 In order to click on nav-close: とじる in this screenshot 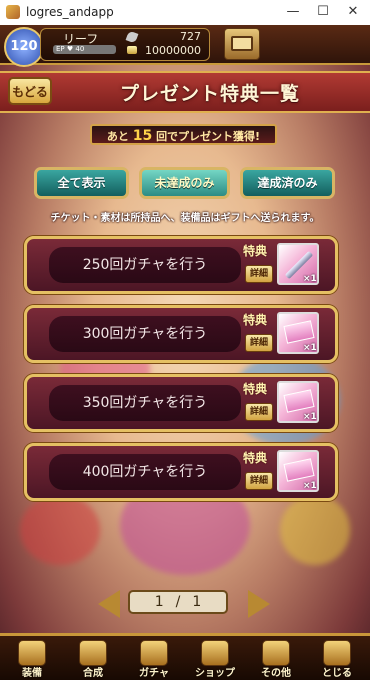, I will do `click(337, 658)`.